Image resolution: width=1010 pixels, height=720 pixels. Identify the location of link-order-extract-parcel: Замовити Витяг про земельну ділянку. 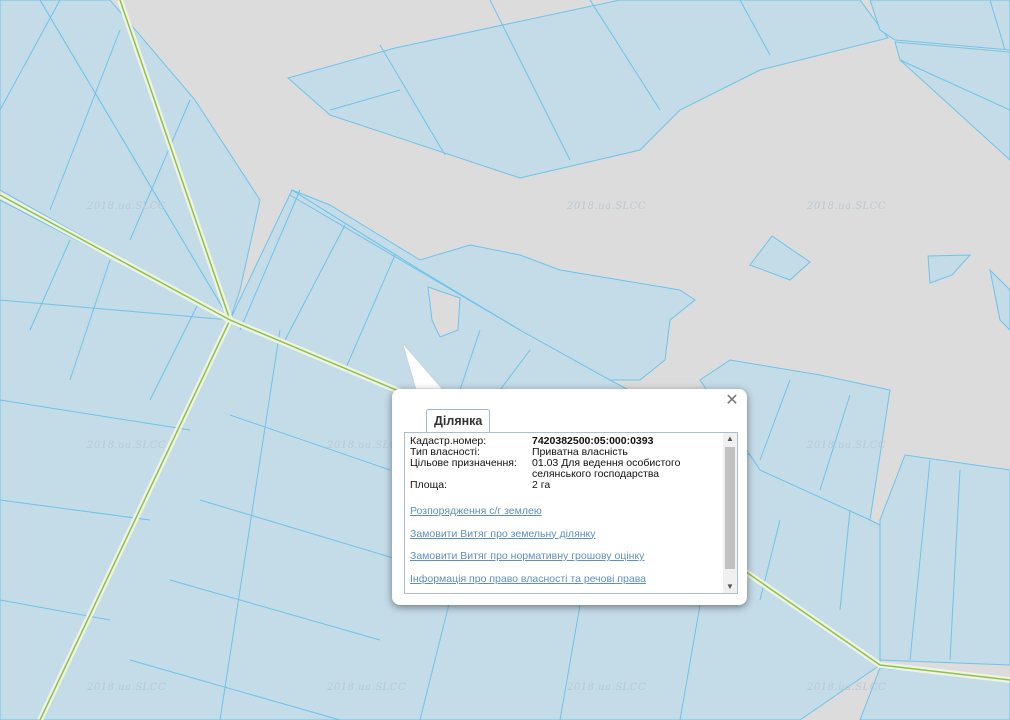
(528, 534).